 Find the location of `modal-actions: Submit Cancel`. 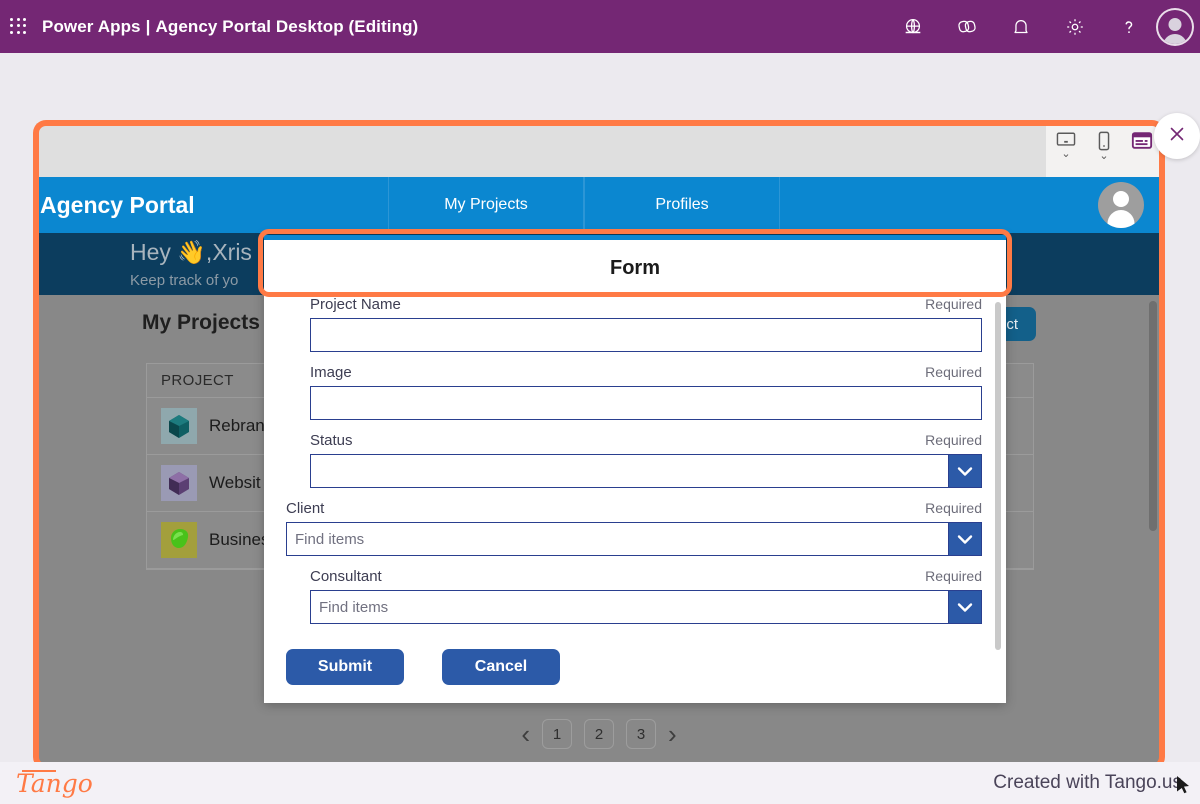

modal-actions: Submit Cancel is located at coordinates (423, 667).